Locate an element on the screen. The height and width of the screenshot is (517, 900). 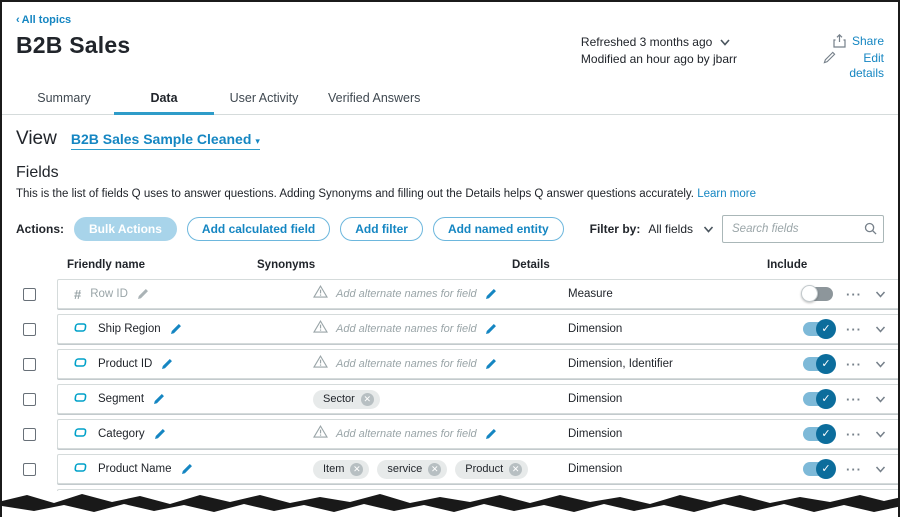
friendly-name-cell: Category is located at coordinates (185, 434).